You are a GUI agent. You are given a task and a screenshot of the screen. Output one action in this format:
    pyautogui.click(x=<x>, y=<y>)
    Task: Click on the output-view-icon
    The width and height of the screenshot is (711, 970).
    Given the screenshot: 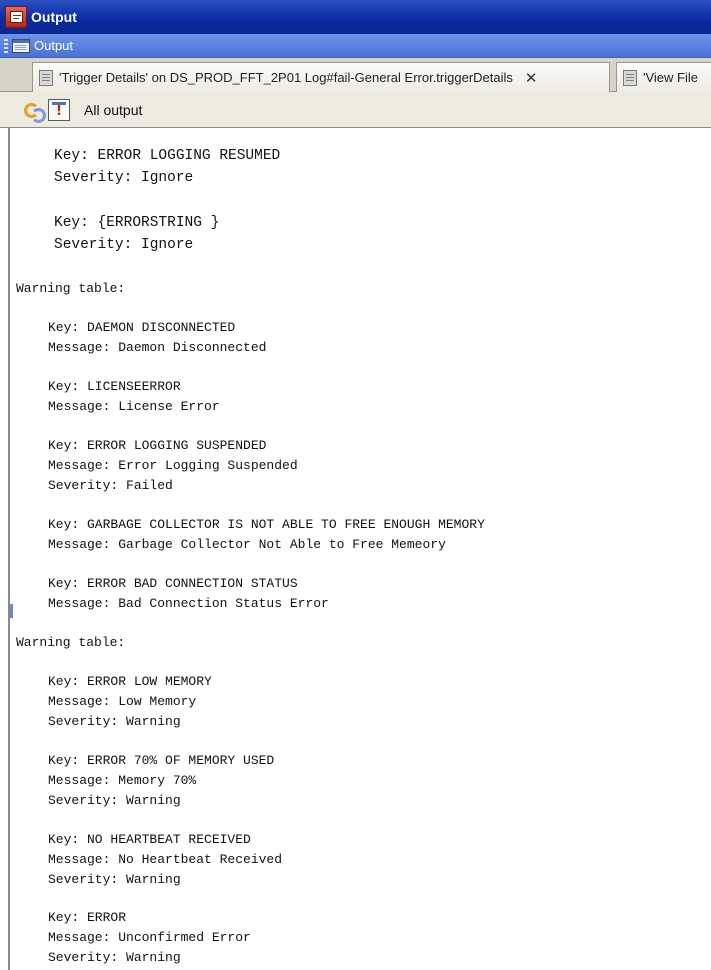 What is the action you would take?
    pyautogui.click(x=21, y=45)
    